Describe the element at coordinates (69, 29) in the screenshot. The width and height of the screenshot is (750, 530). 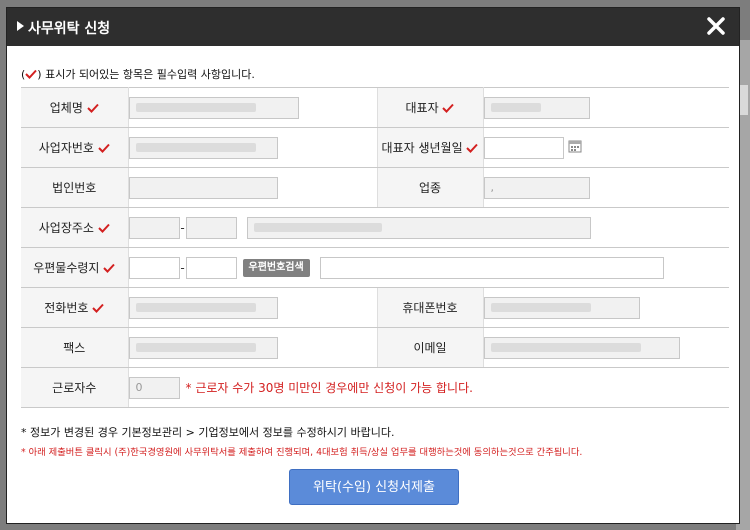
I see `modal-title: 사무위탁 신청` at that location.